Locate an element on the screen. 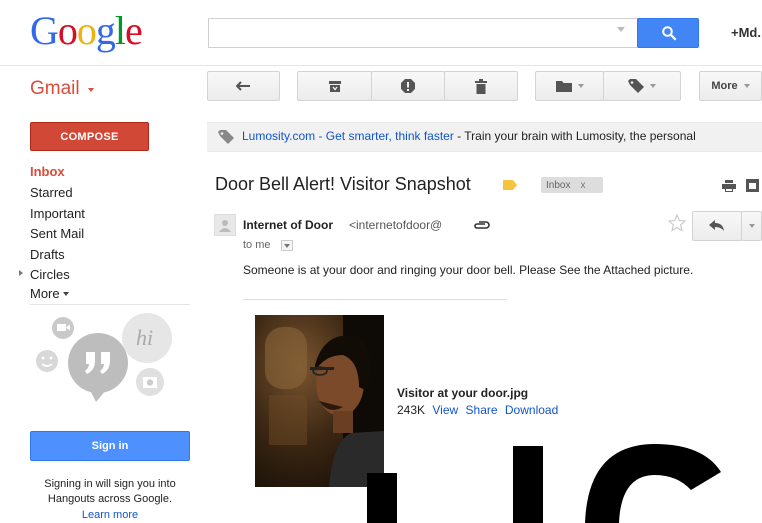 This screenshot has height=523, width=762. search-button is located at coordinates (668, 33).